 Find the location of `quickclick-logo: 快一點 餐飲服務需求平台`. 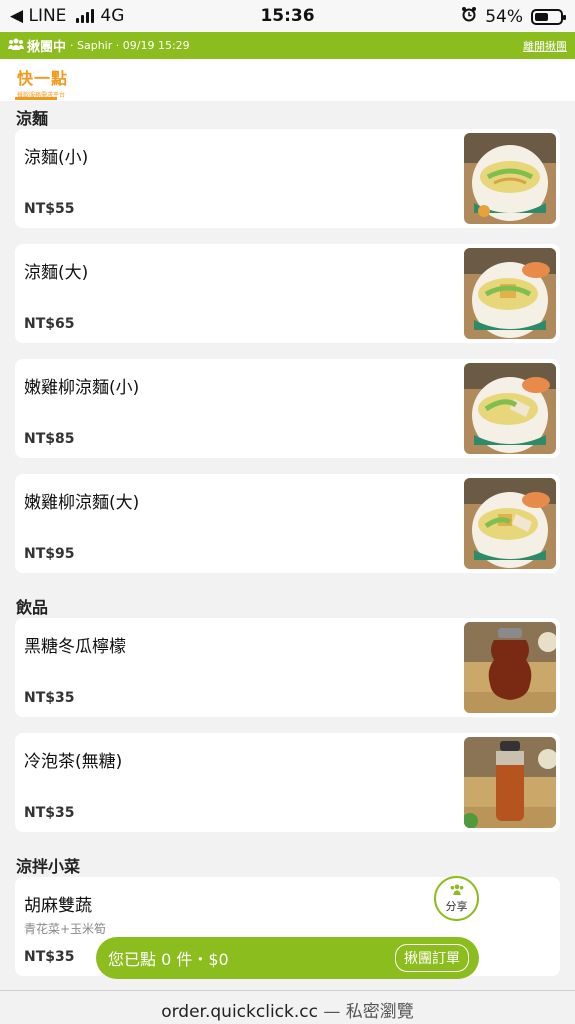

quickclick-logo: 快一點 餐飲服務需求平台 is located at coordinates (42, 82).